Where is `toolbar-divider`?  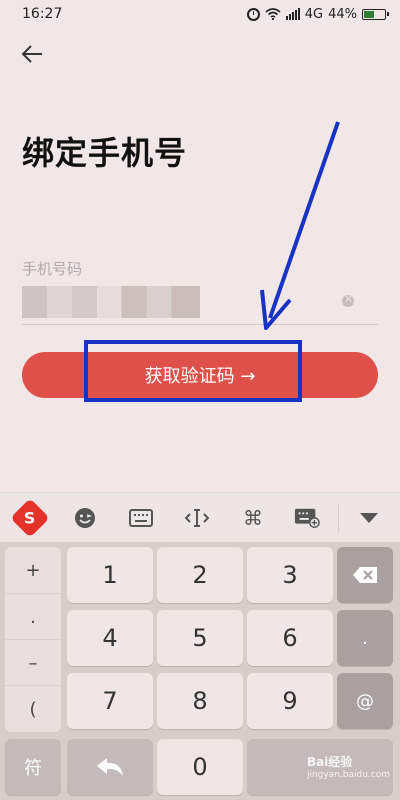 toolbar-divider is located at coordinates (338, 518).